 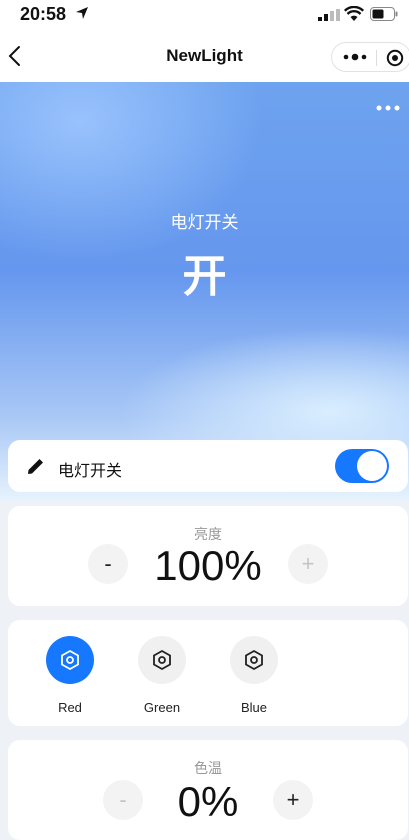 I want to click on brightness-label: 亮度, so click(x=208, y=534).